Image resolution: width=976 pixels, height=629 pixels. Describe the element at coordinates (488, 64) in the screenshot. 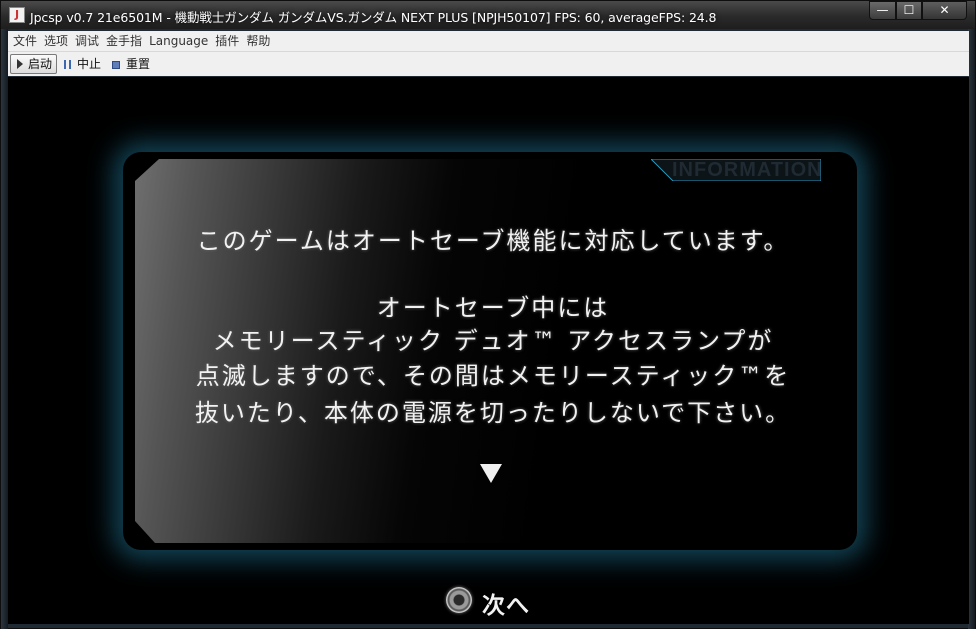

I see `toolbar: 启动 中止 重置` at that location.